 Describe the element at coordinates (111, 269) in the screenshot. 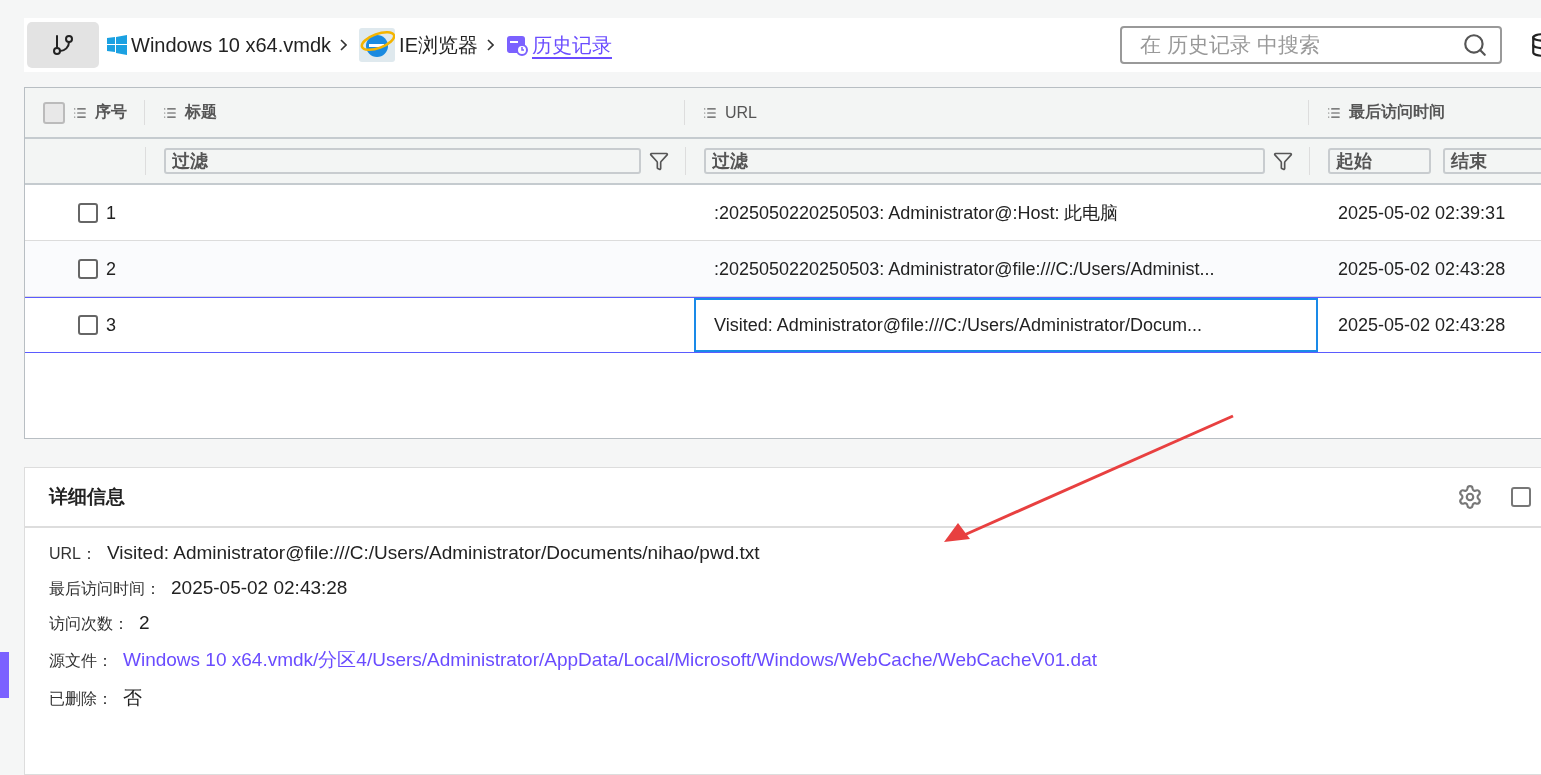

I see `row-number: 2` at that location.